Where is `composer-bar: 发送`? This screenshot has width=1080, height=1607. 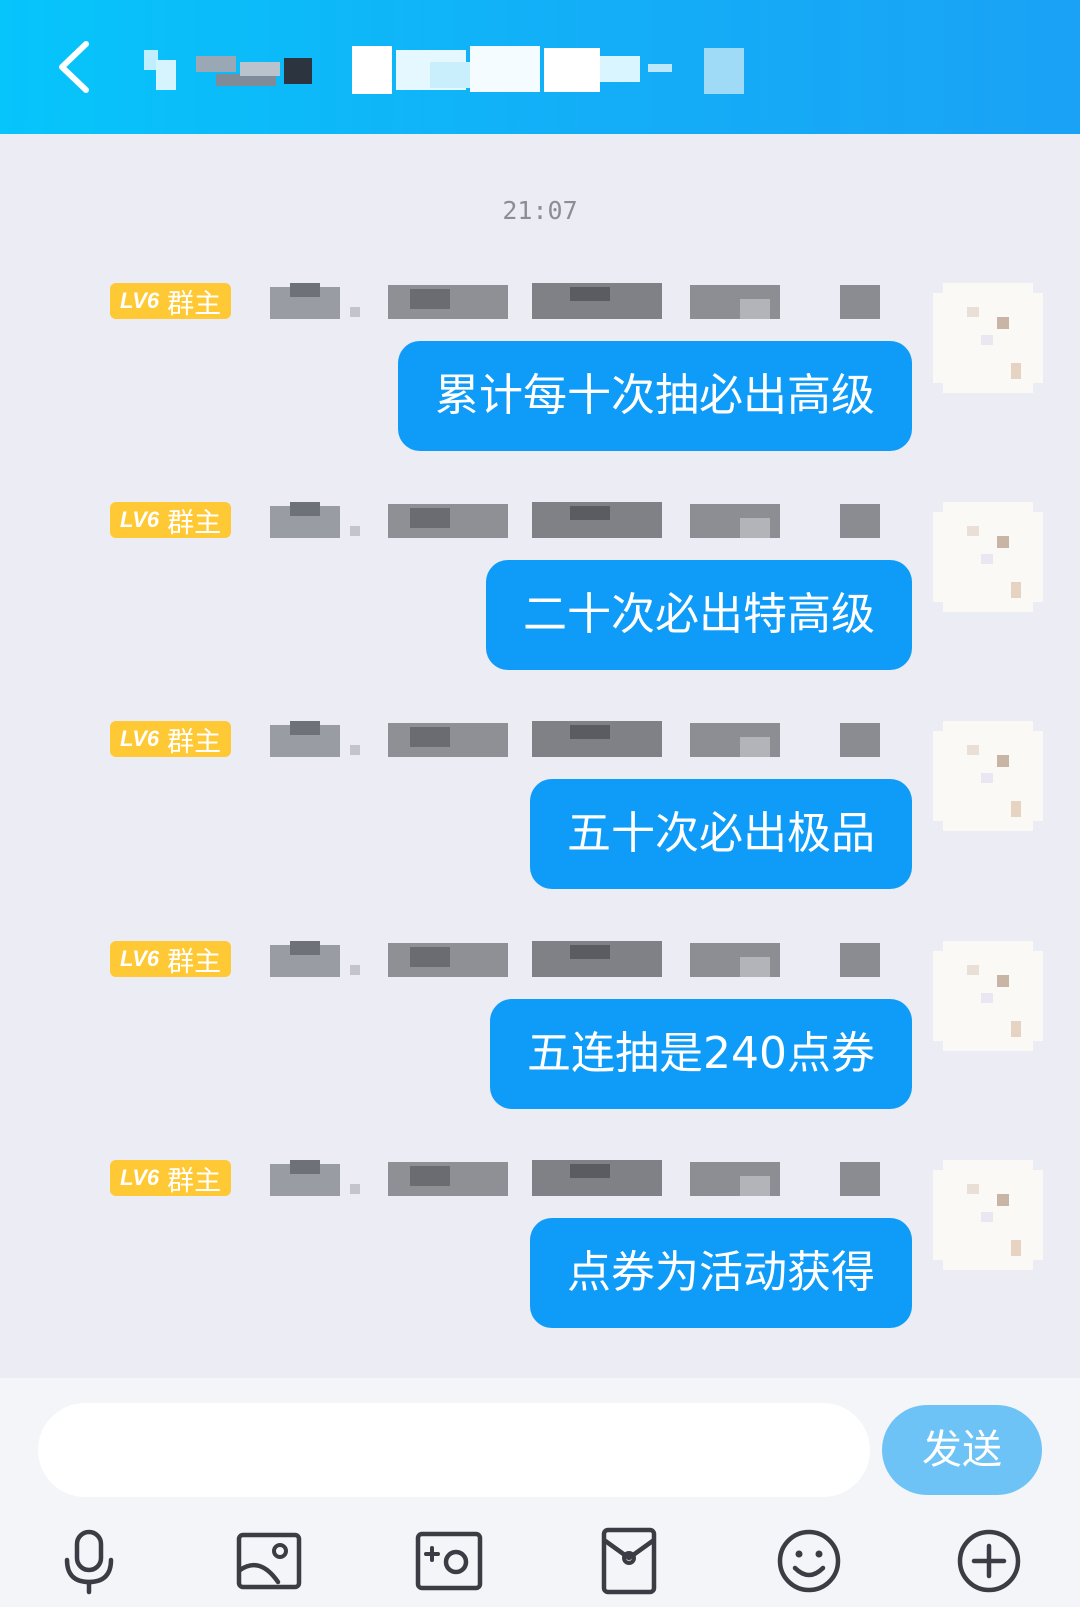 composer-bar: 发送 is located at coordinates (540, 1492).